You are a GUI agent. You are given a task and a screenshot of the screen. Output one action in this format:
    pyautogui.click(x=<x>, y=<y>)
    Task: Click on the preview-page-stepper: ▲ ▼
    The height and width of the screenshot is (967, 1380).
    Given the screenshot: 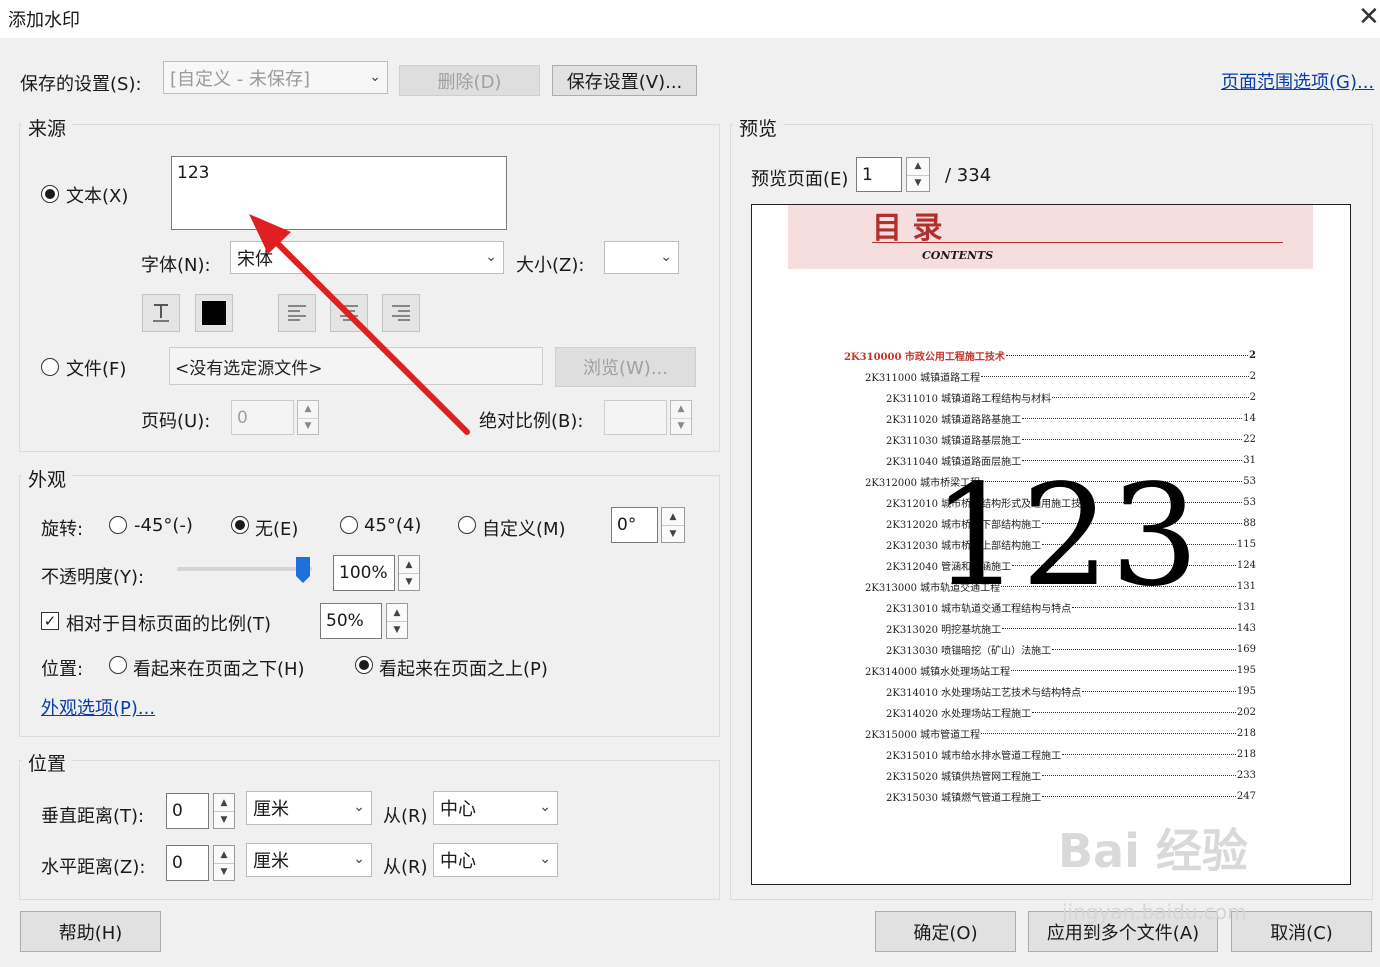 What is the action you would take?
    pyautogui.click(x=918, y=174)
    